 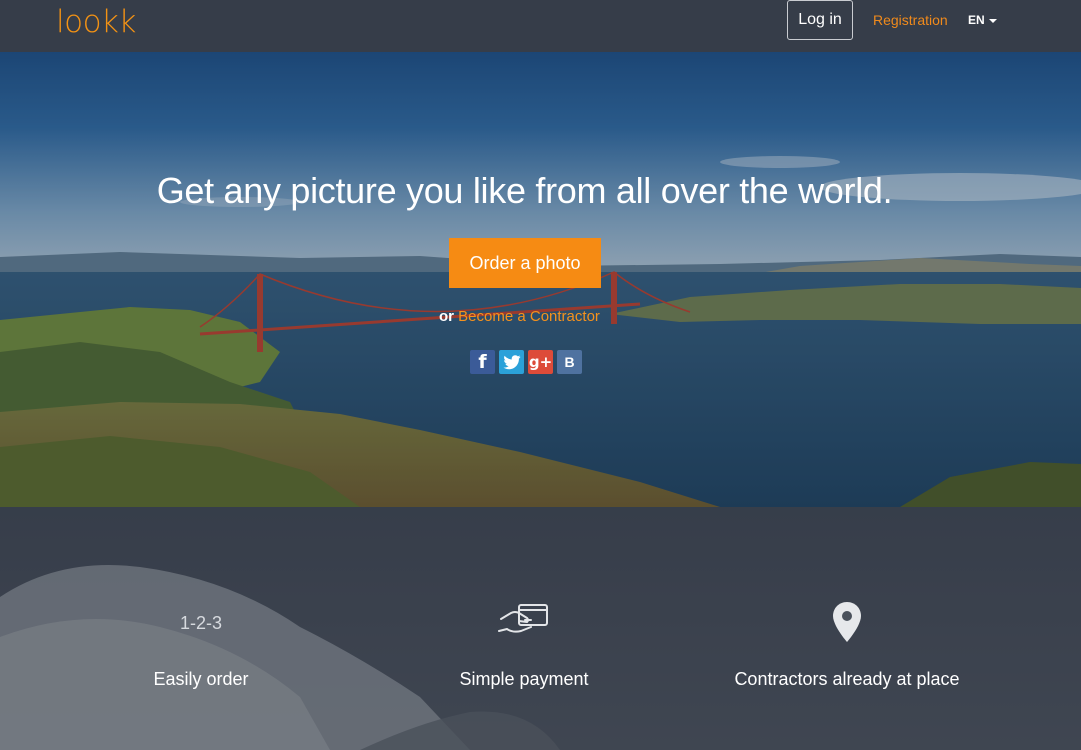 What do you see at coordinates (524, 619) in the screenshot?
I see `card-in-hand-icon` at bounding box center [524, 619].